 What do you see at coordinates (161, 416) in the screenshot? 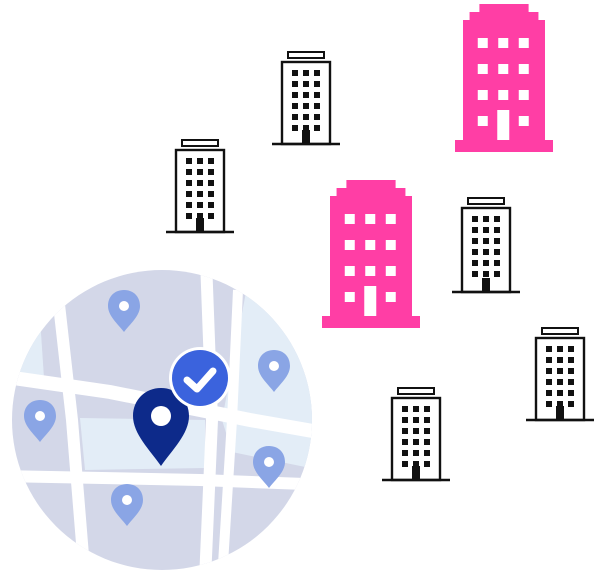
I see `pin-dark-hole` at bounding box center [161, 416].